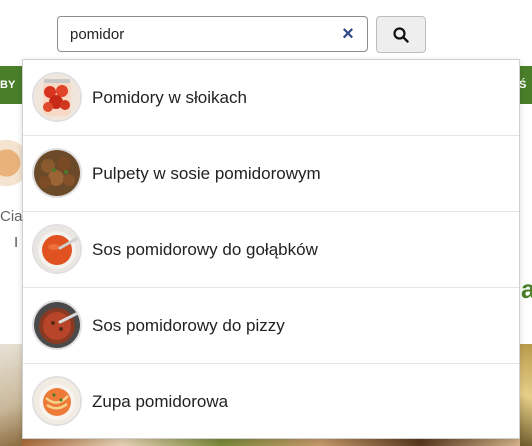 The height and width of the screenshot is (446, 532). Describe the element at coordinates (525, 85) in the screenshot. I see `nav-bar-fragment-right: Ś` at that location.